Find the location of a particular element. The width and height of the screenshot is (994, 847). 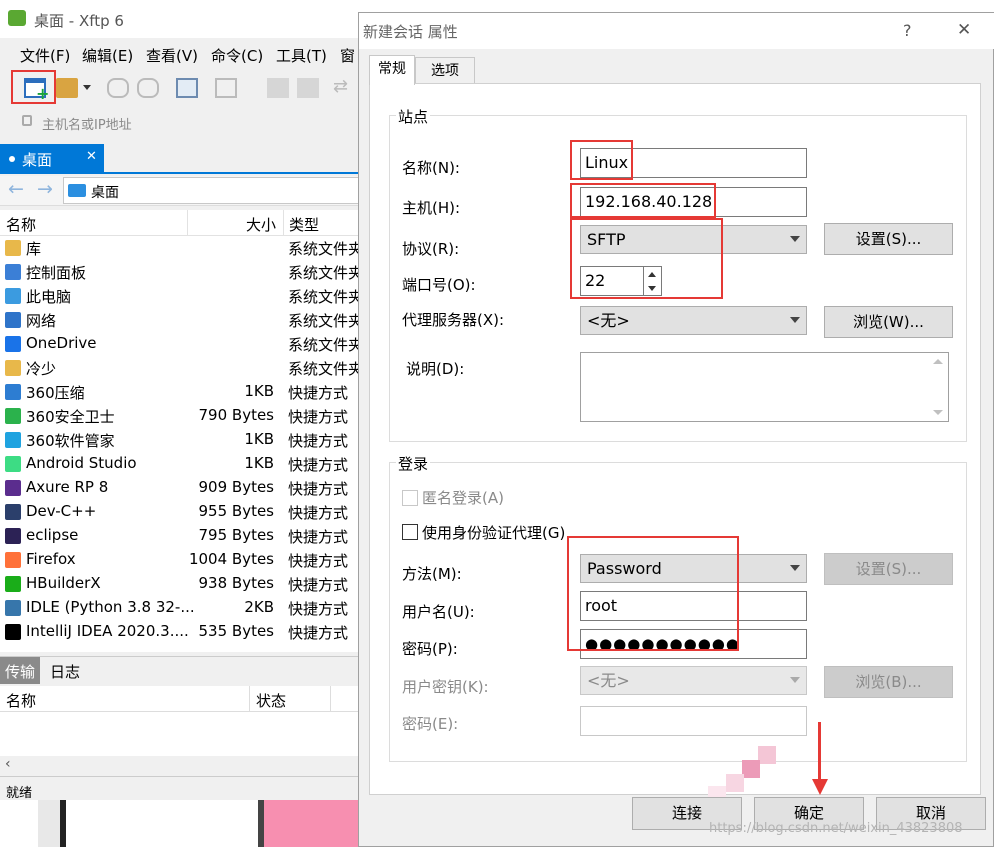

userkey-select: <无> is located at coordinates (693, 680).